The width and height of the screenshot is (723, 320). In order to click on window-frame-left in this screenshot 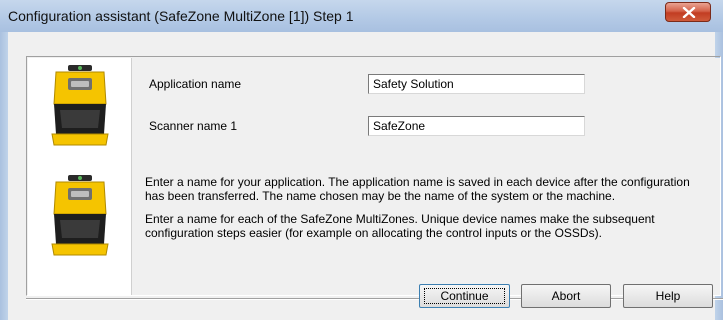, I will do `click(4, 176)`.